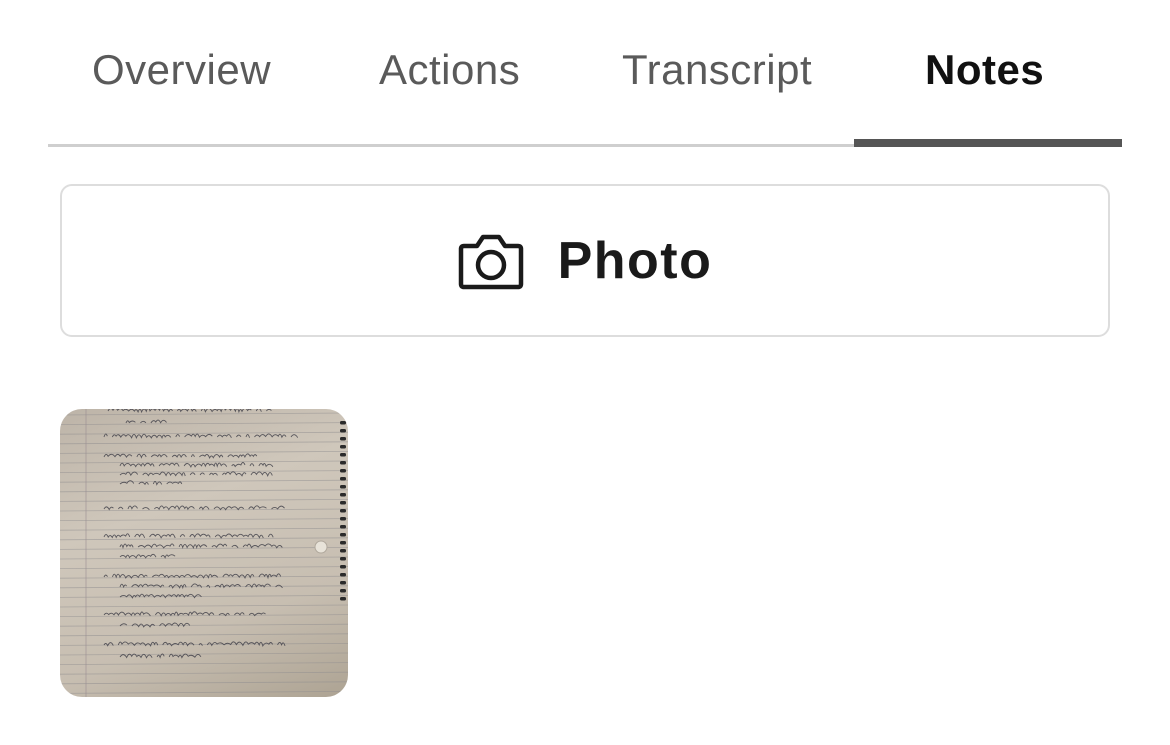 The height and width of the screenshot is (745, 1170). I want to click on tab-notes: Notes, so click(984, 70).